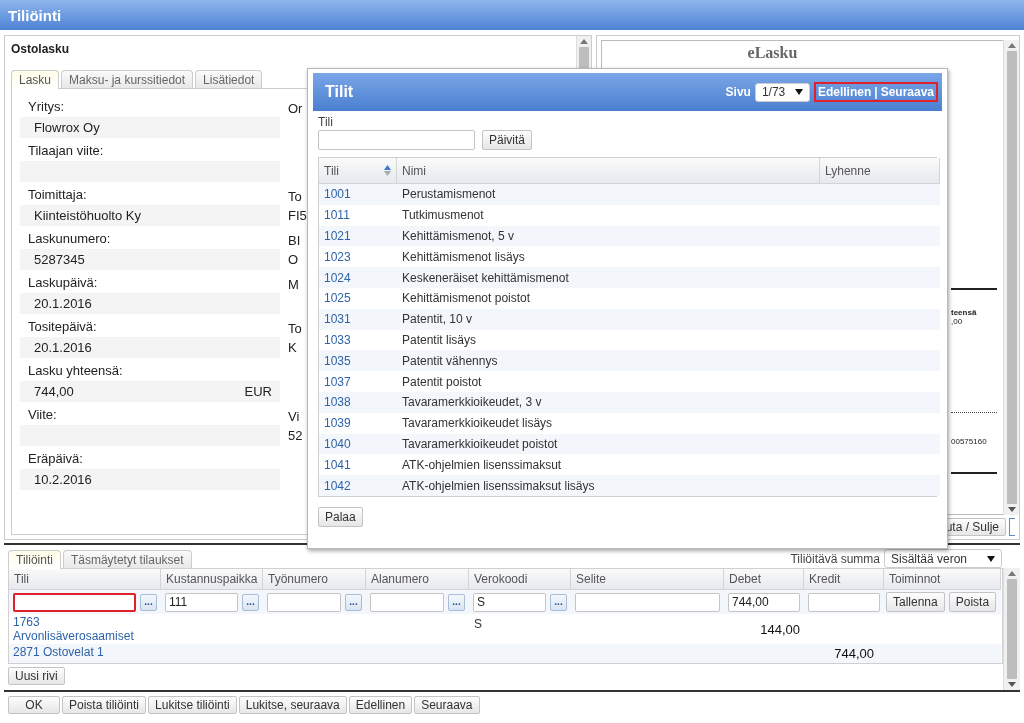  I want to click on value-text: 20.1.2016, so click(63, 347).